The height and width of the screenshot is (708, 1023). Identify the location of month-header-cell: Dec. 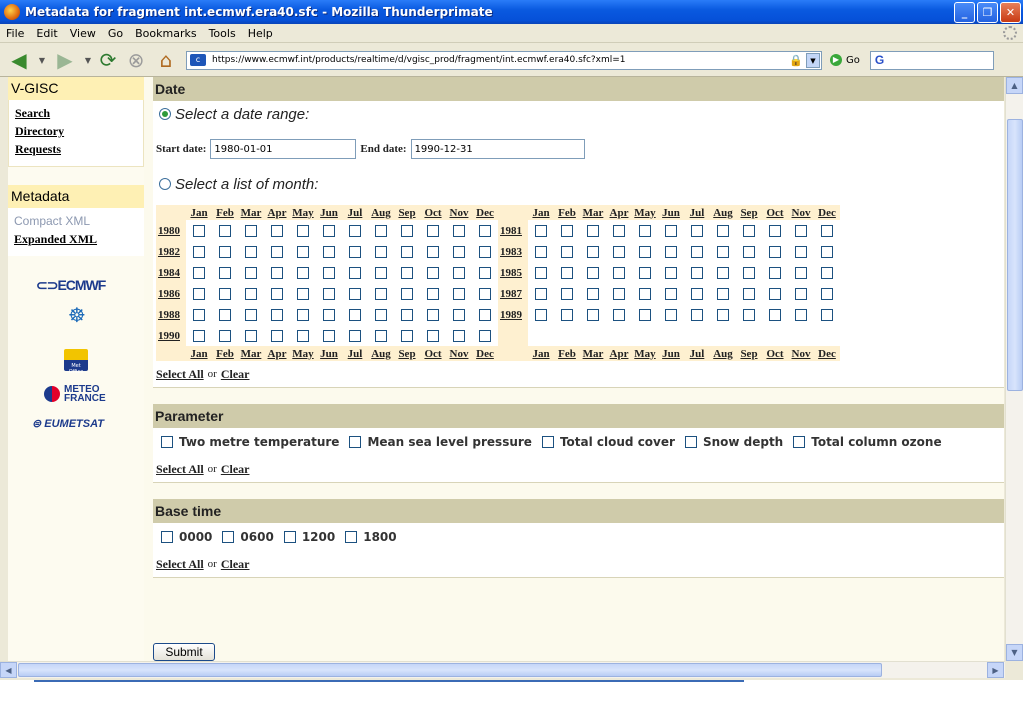
(485, 353).